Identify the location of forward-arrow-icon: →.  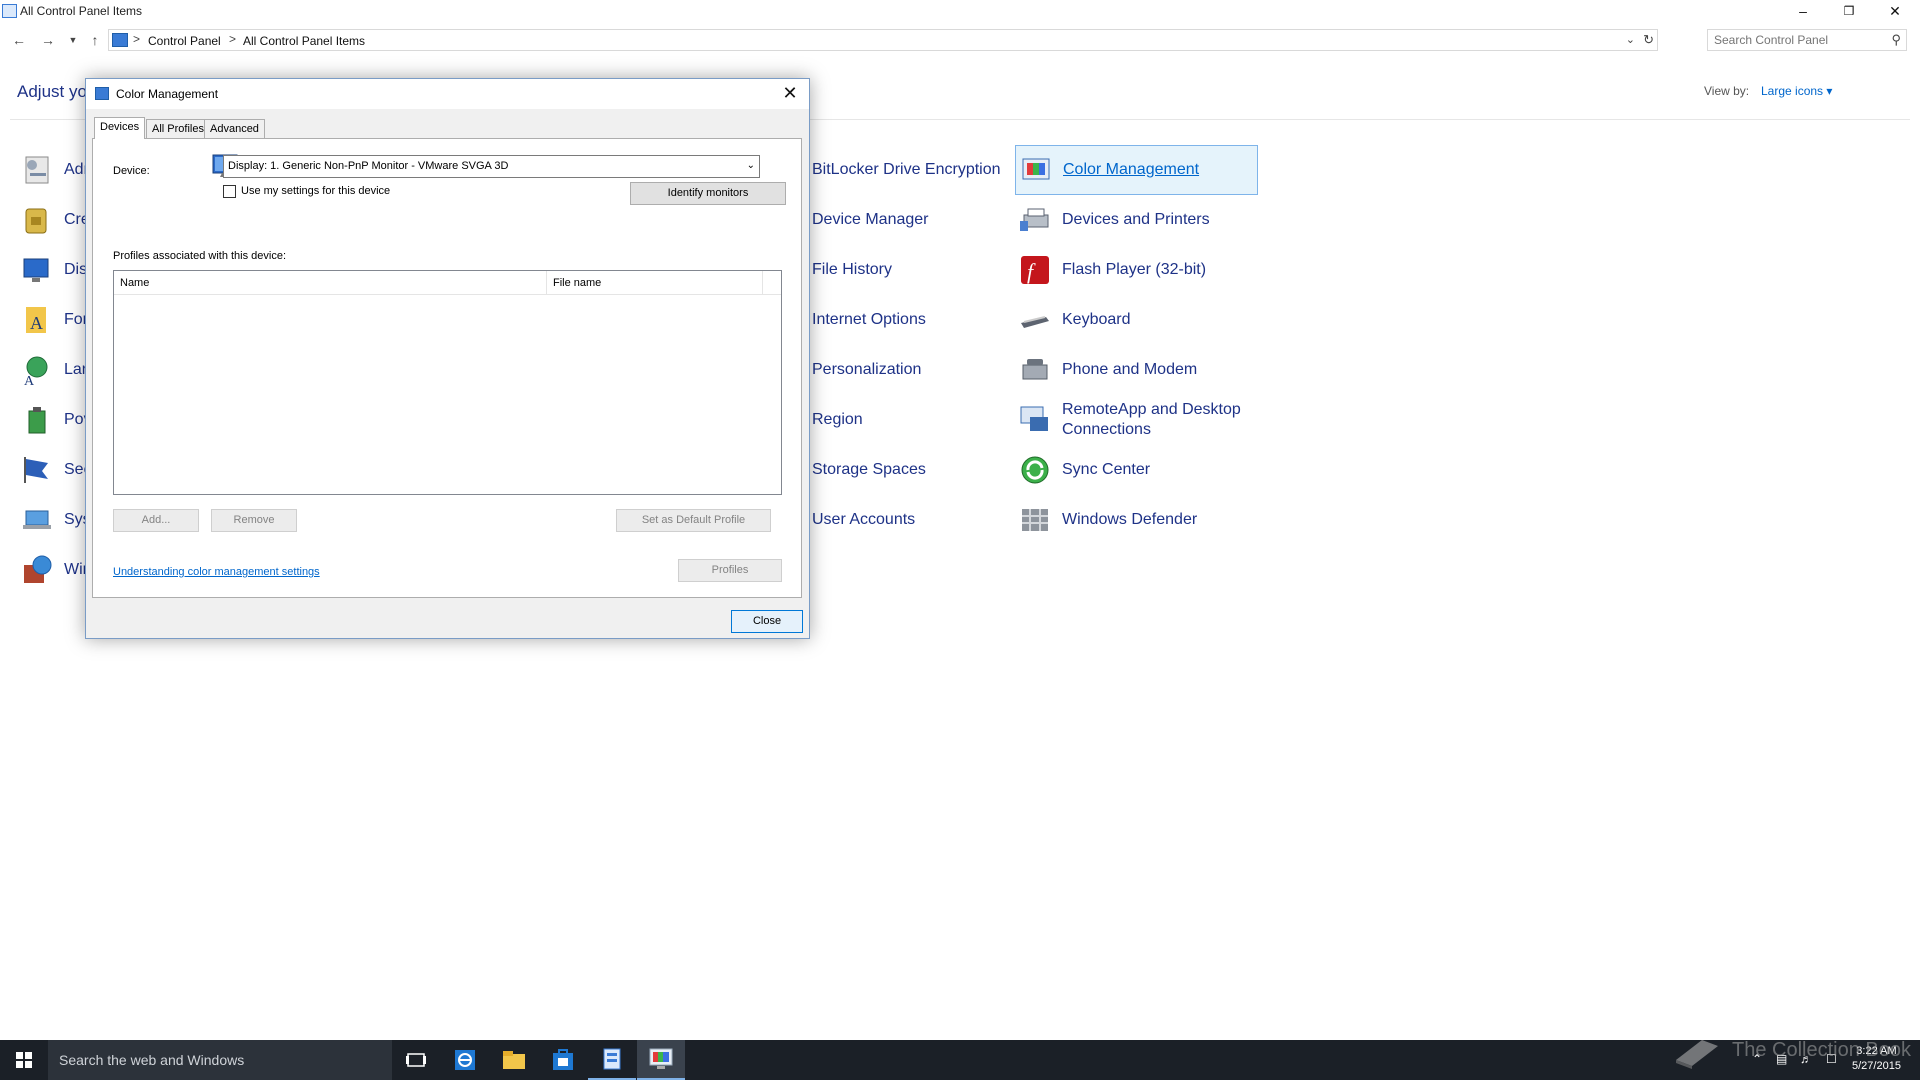
(48, 40).